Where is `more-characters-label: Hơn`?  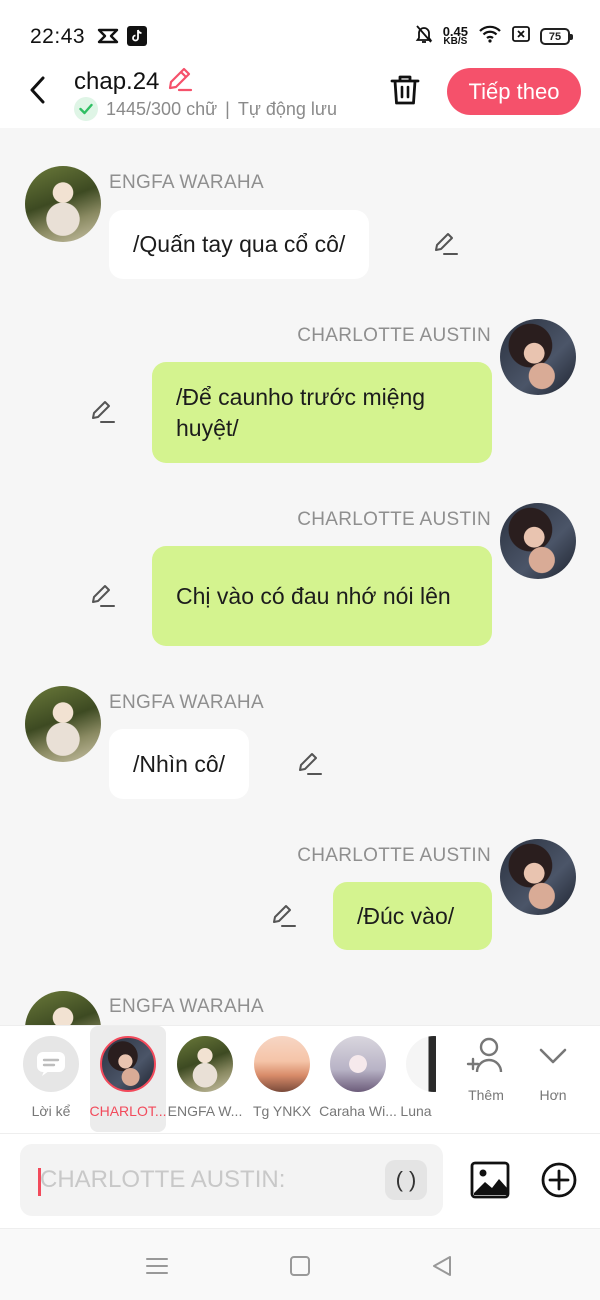
more-characters-label: Hơn is located at coordinates (553, 1095).